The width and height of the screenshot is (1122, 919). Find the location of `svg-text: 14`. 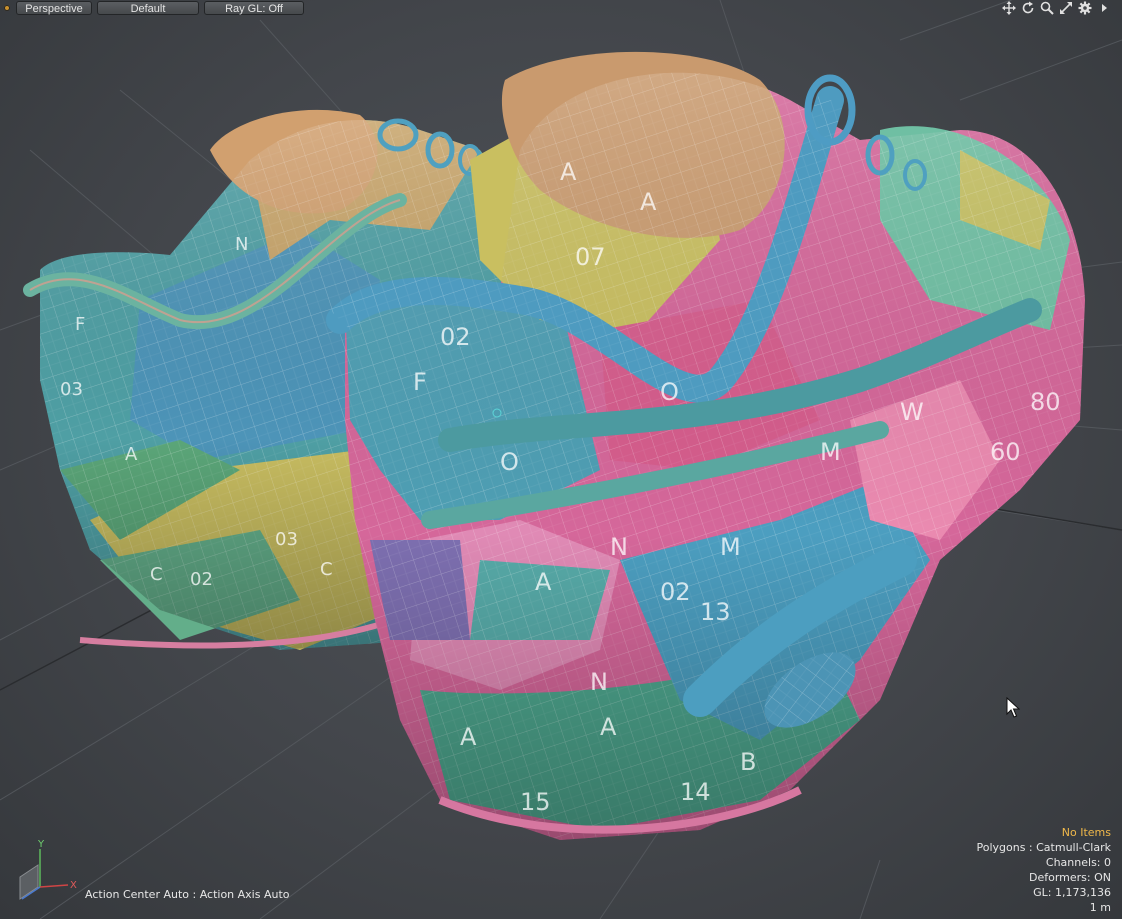

svg-text: 14 is located at coordinates (695, 792).